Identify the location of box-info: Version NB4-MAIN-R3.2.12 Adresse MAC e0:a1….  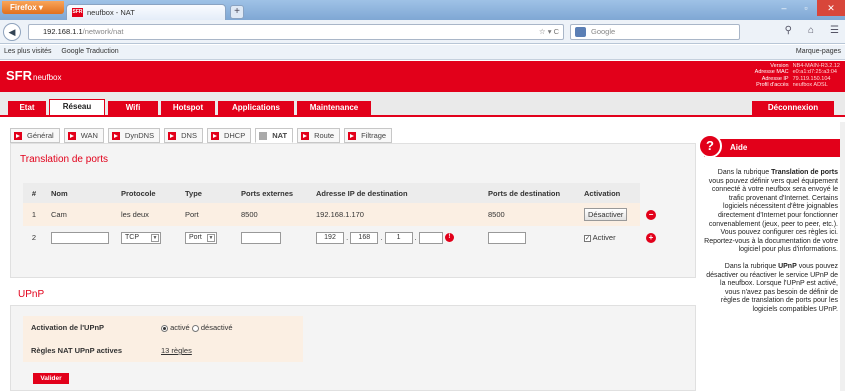
(797, 75).